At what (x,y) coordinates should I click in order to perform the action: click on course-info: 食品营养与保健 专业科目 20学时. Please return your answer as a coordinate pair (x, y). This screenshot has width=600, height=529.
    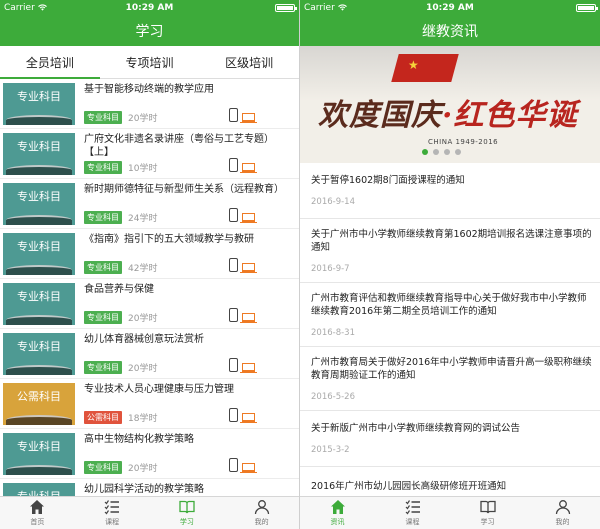
    Looking at the image, I should click on (191, 303).